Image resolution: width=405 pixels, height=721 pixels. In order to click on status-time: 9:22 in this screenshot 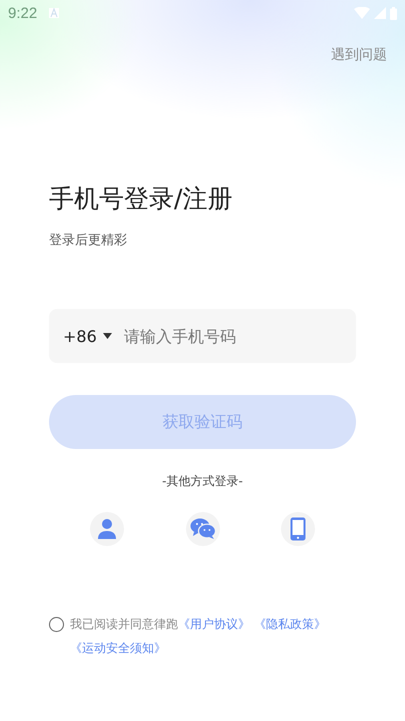, I will do `click(23, 13)`.